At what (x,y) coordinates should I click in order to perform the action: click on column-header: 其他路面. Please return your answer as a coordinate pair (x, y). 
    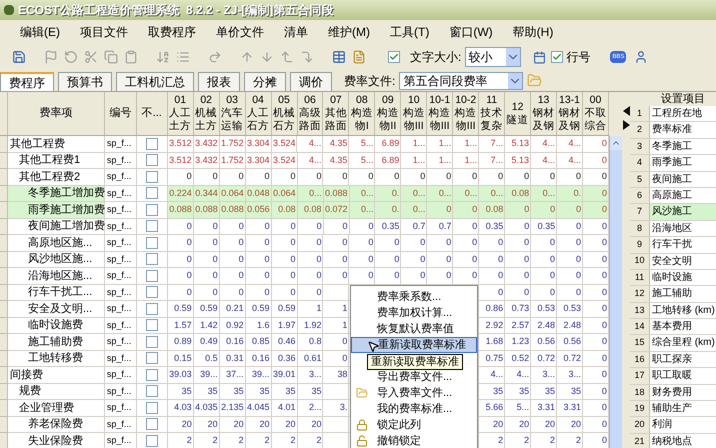
    Looking at the image, I should click on (336, 120).